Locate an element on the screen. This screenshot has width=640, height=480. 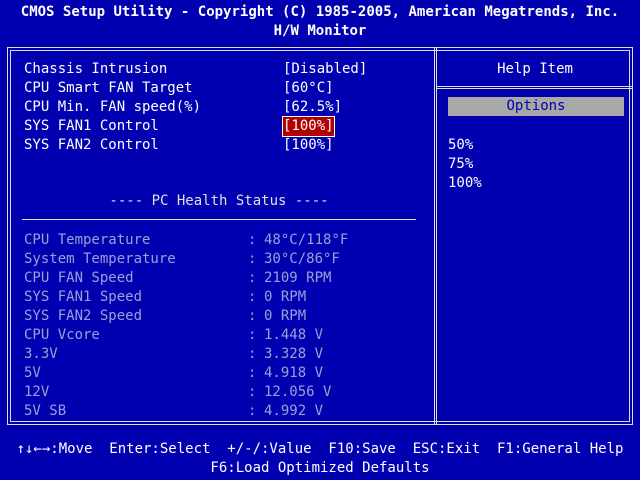
health-value-cpu-temperature: 48°C/118°F is located at coordinates (306, 240).